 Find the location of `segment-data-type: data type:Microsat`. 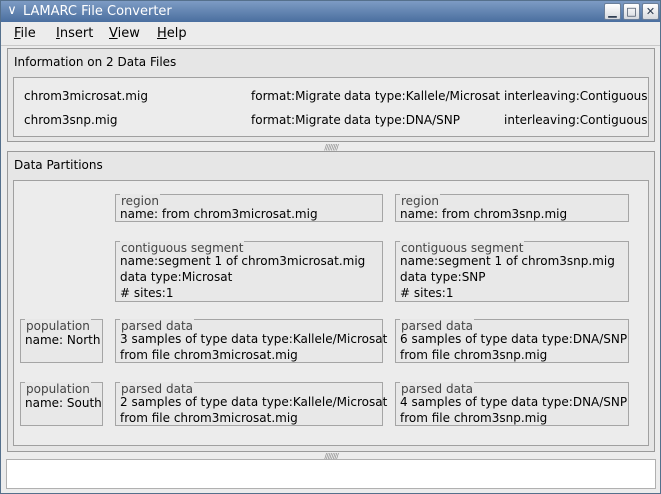

segment-data-type: data type:Microsat is located at coordinates (176, 277).